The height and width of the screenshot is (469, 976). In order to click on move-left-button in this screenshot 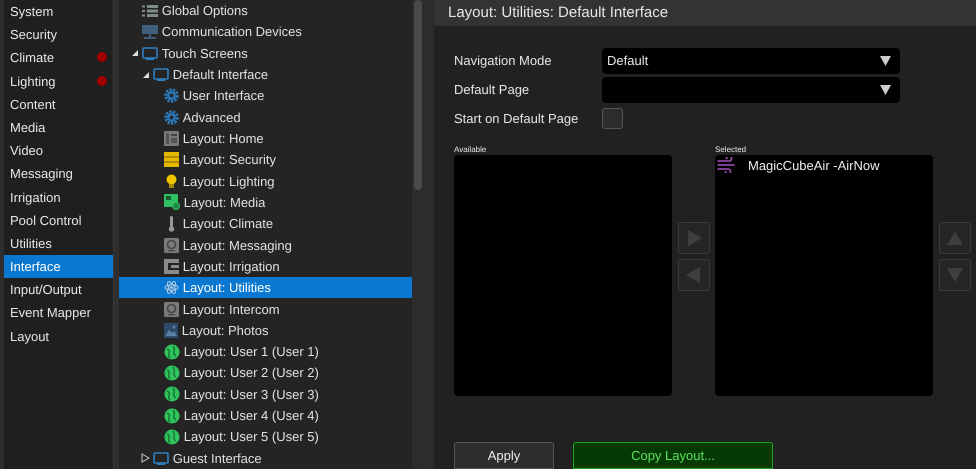, I will do `click(694, 275)`.